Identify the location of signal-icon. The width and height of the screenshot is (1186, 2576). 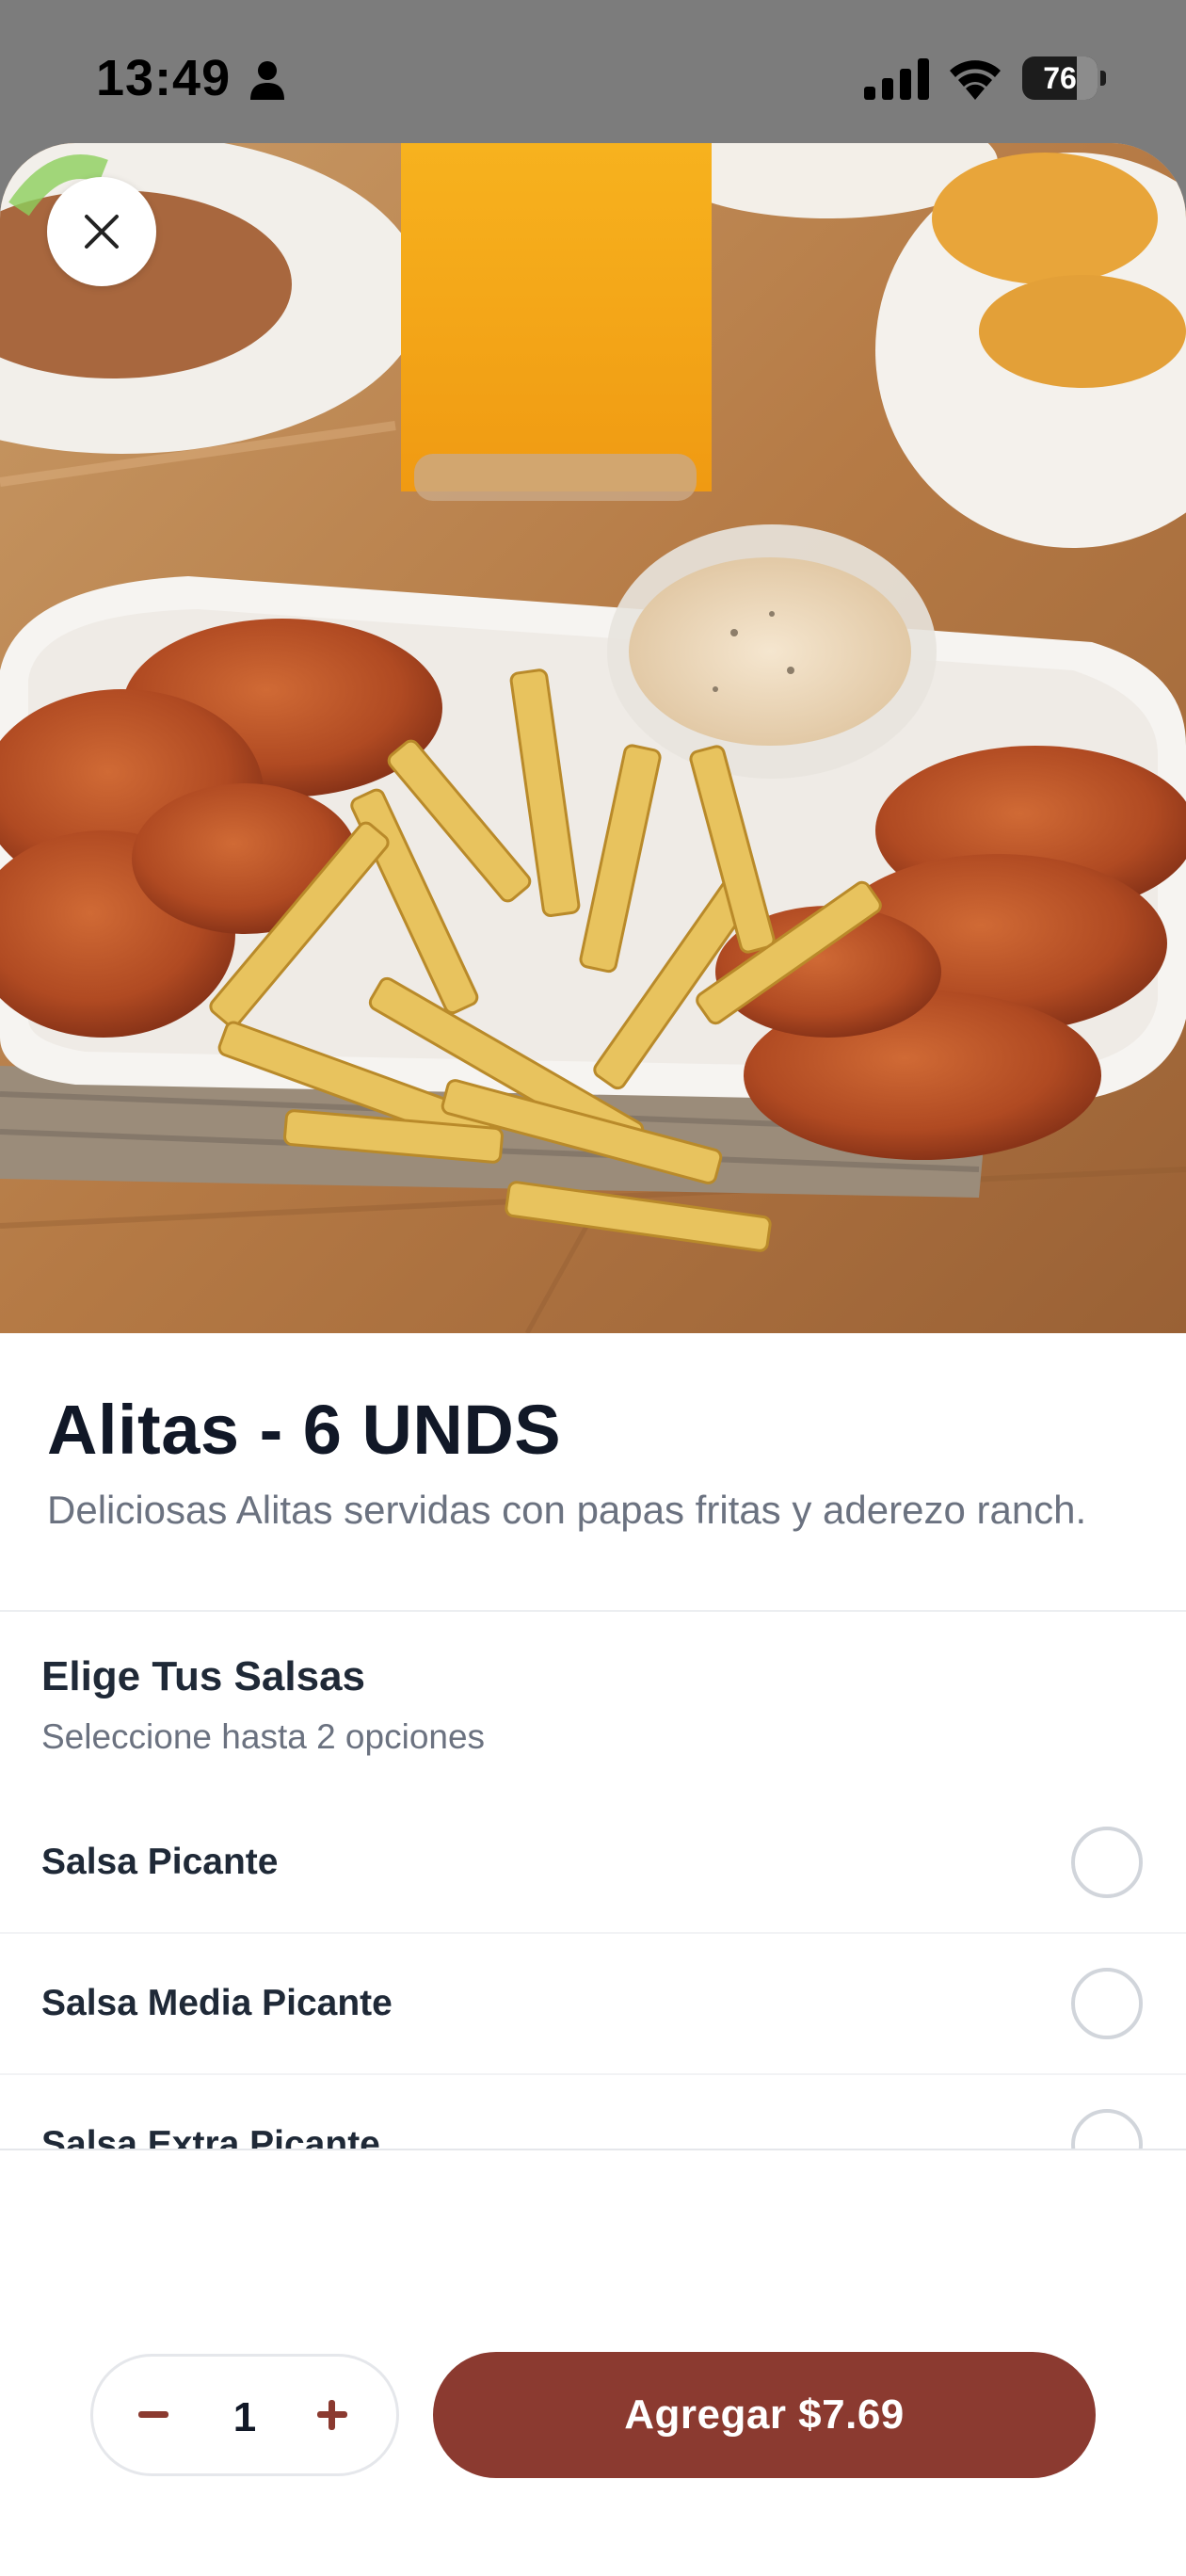
(896, 79).